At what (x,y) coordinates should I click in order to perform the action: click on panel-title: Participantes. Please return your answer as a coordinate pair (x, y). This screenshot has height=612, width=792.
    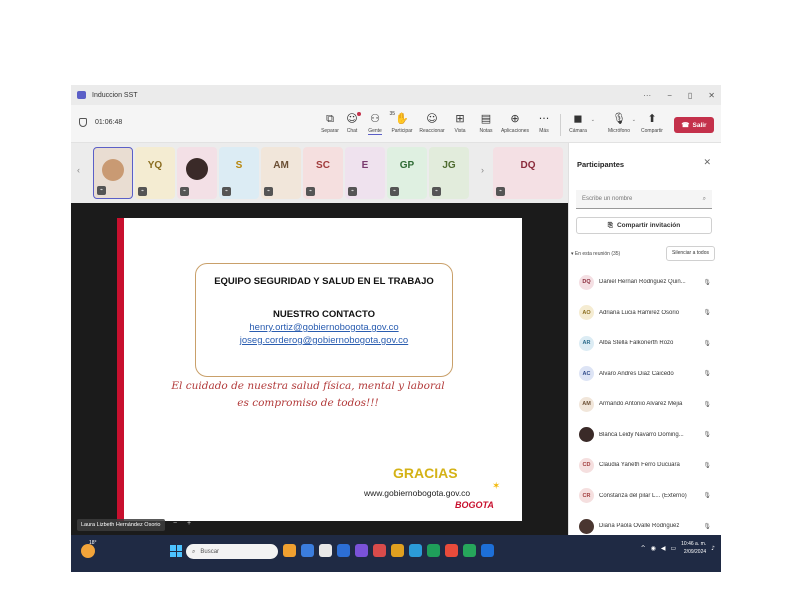
    Looking at the image, I should click on (601, 164).